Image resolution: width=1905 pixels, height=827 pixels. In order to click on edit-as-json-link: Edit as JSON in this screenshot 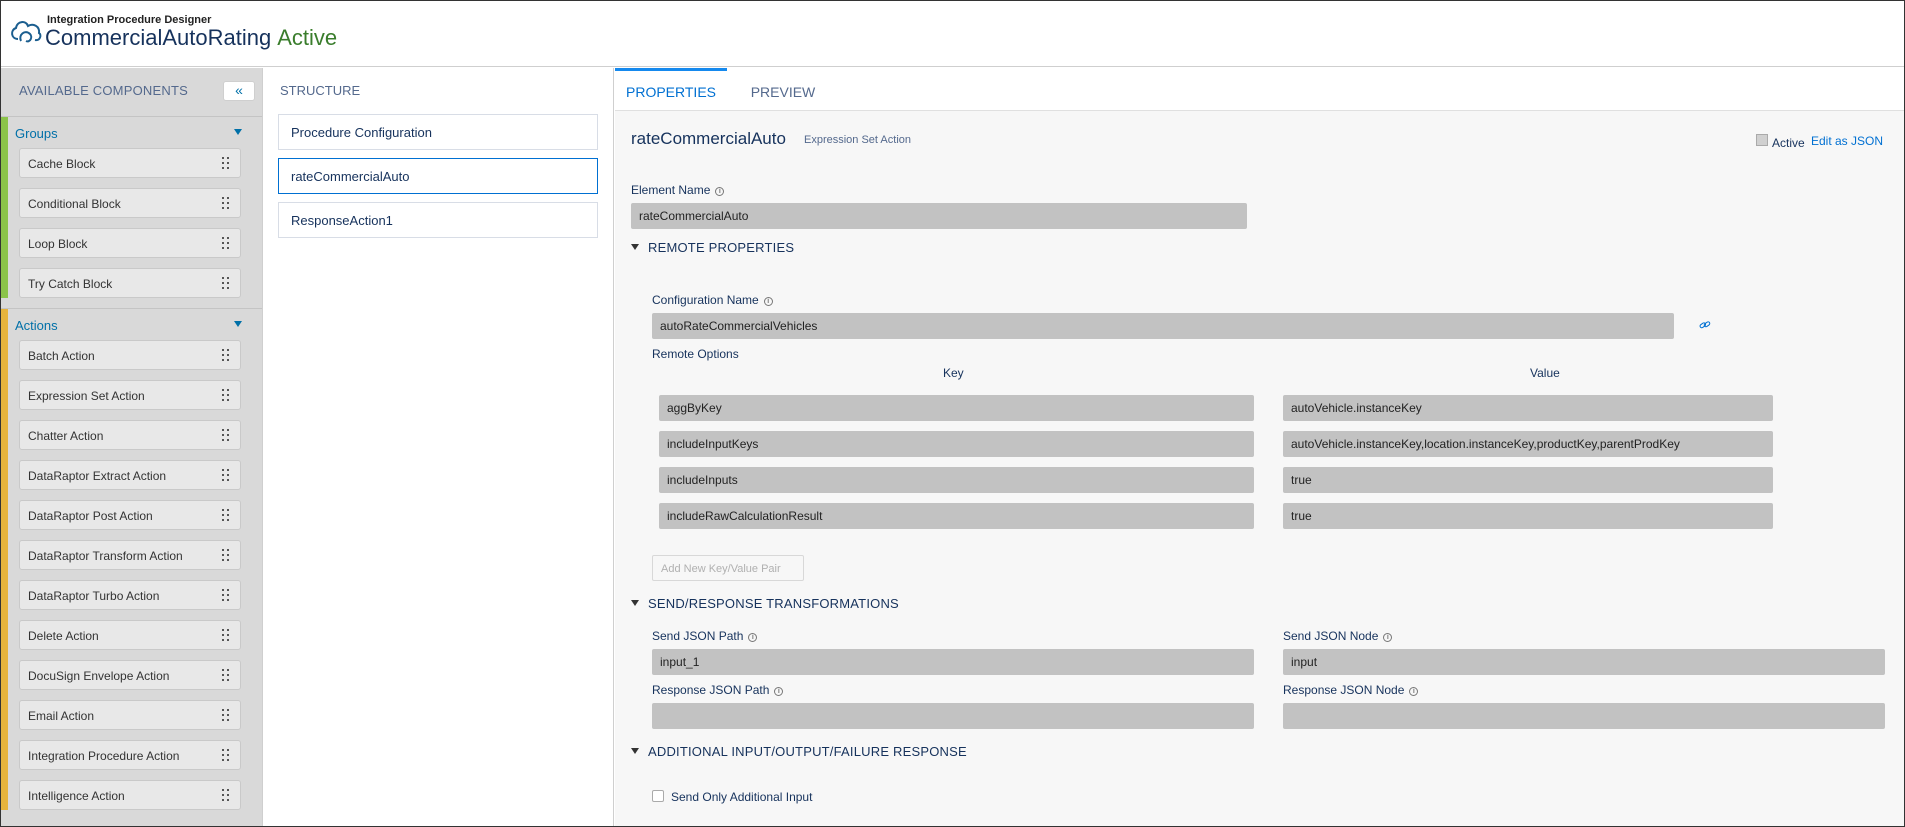, I will do `click(1847, 141)`.